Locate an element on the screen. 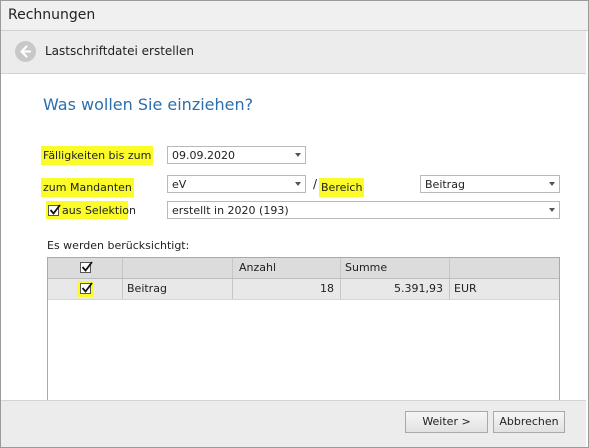 Image resolution: width=589 pixels, height=448 pixels. mandant-label: zum Mandanten is located at coordinates (87, 187).